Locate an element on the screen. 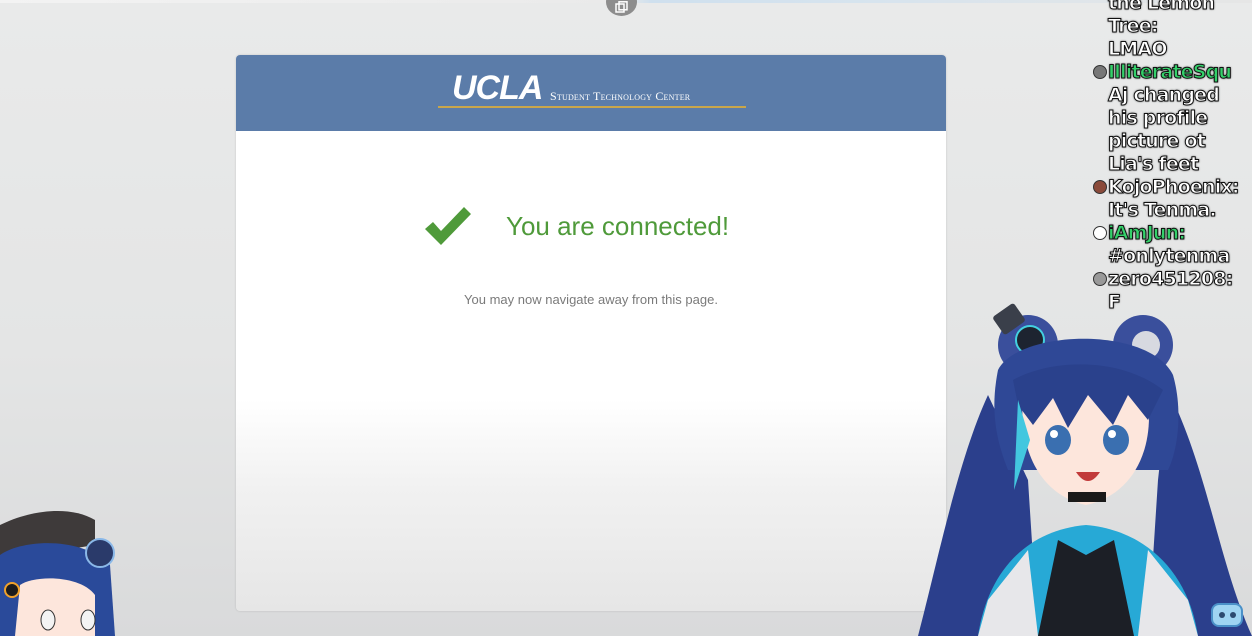  chat-username: iAmJun: is located at coordinates (1147, 233).